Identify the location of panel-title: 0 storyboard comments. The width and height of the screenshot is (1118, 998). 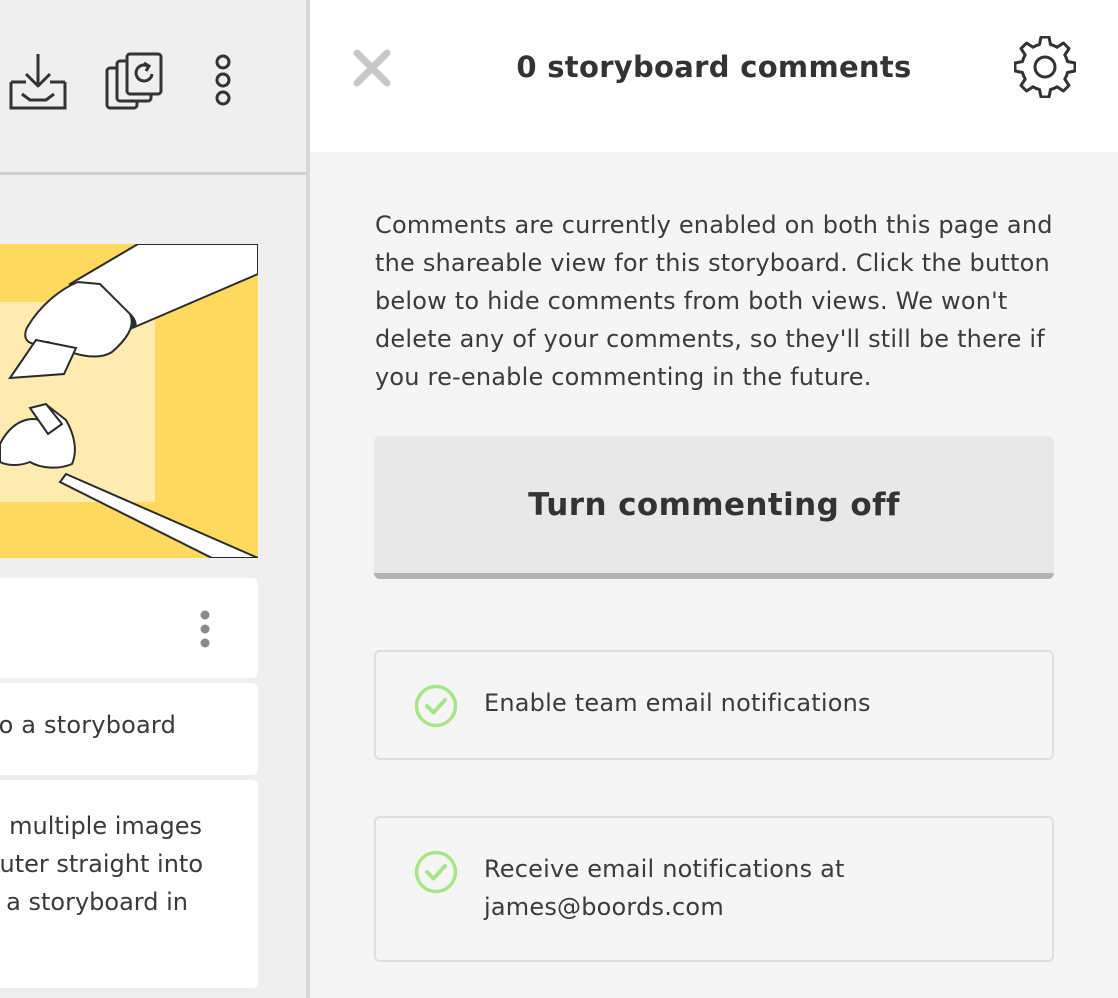
(714, 67).